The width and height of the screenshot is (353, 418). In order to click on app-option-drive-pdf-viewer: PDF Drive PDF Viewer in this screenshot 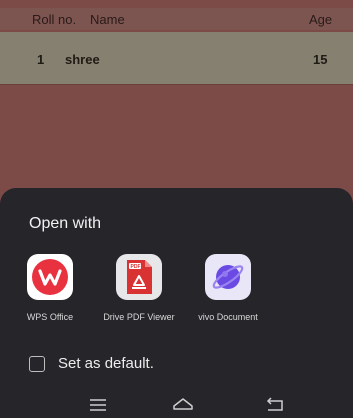, I will do `click(139, 289)`.